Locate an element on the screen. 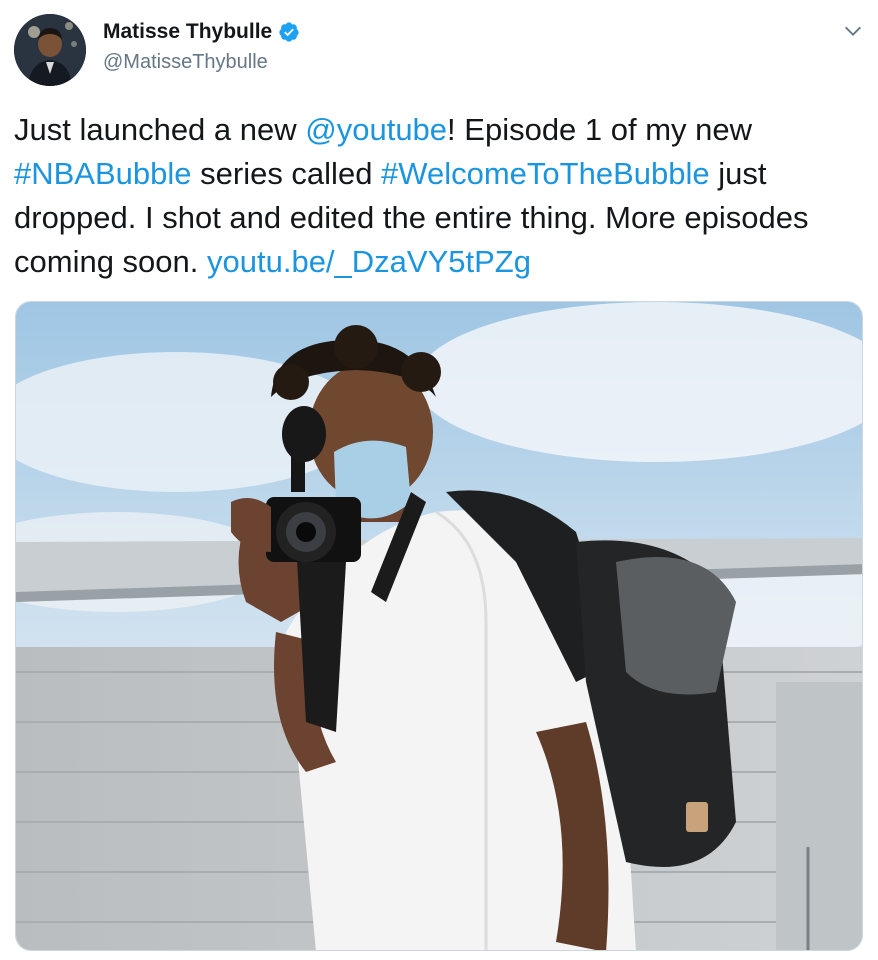 The width and height of the screenshot is (878, 960). hashtag-link: #WelcomeToTheBubble is located at coordinates (545, 173).